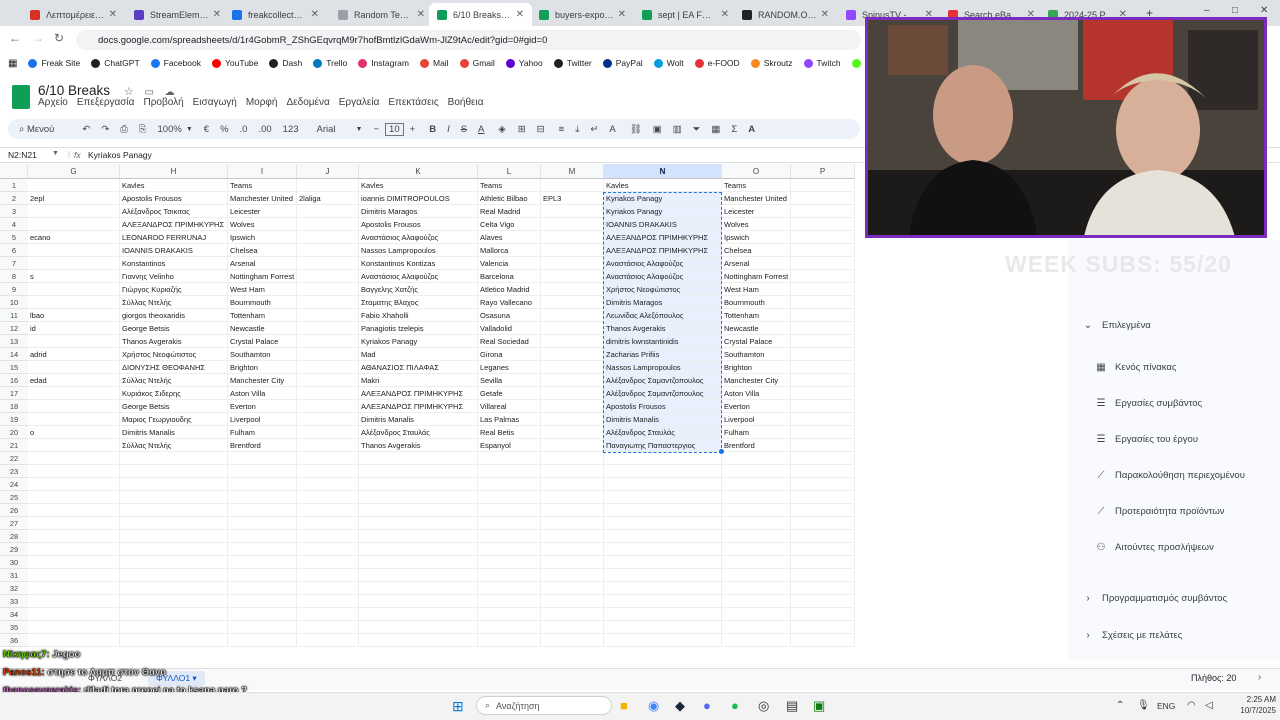 The image size is (1280, 720). Describe the element at coordinates (418, 171) in the screenshot. I see `column-header: K` at that location.